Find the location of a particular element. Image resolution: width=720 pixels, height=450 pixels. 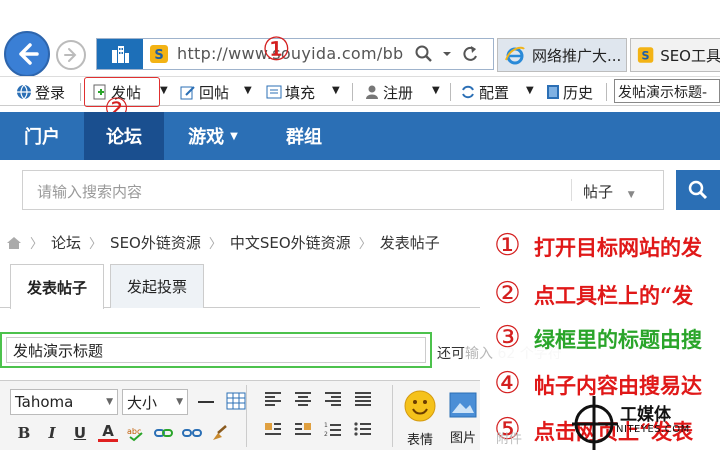

search-category-select: 帖子 ▼ is located at coordinates (609, 191).